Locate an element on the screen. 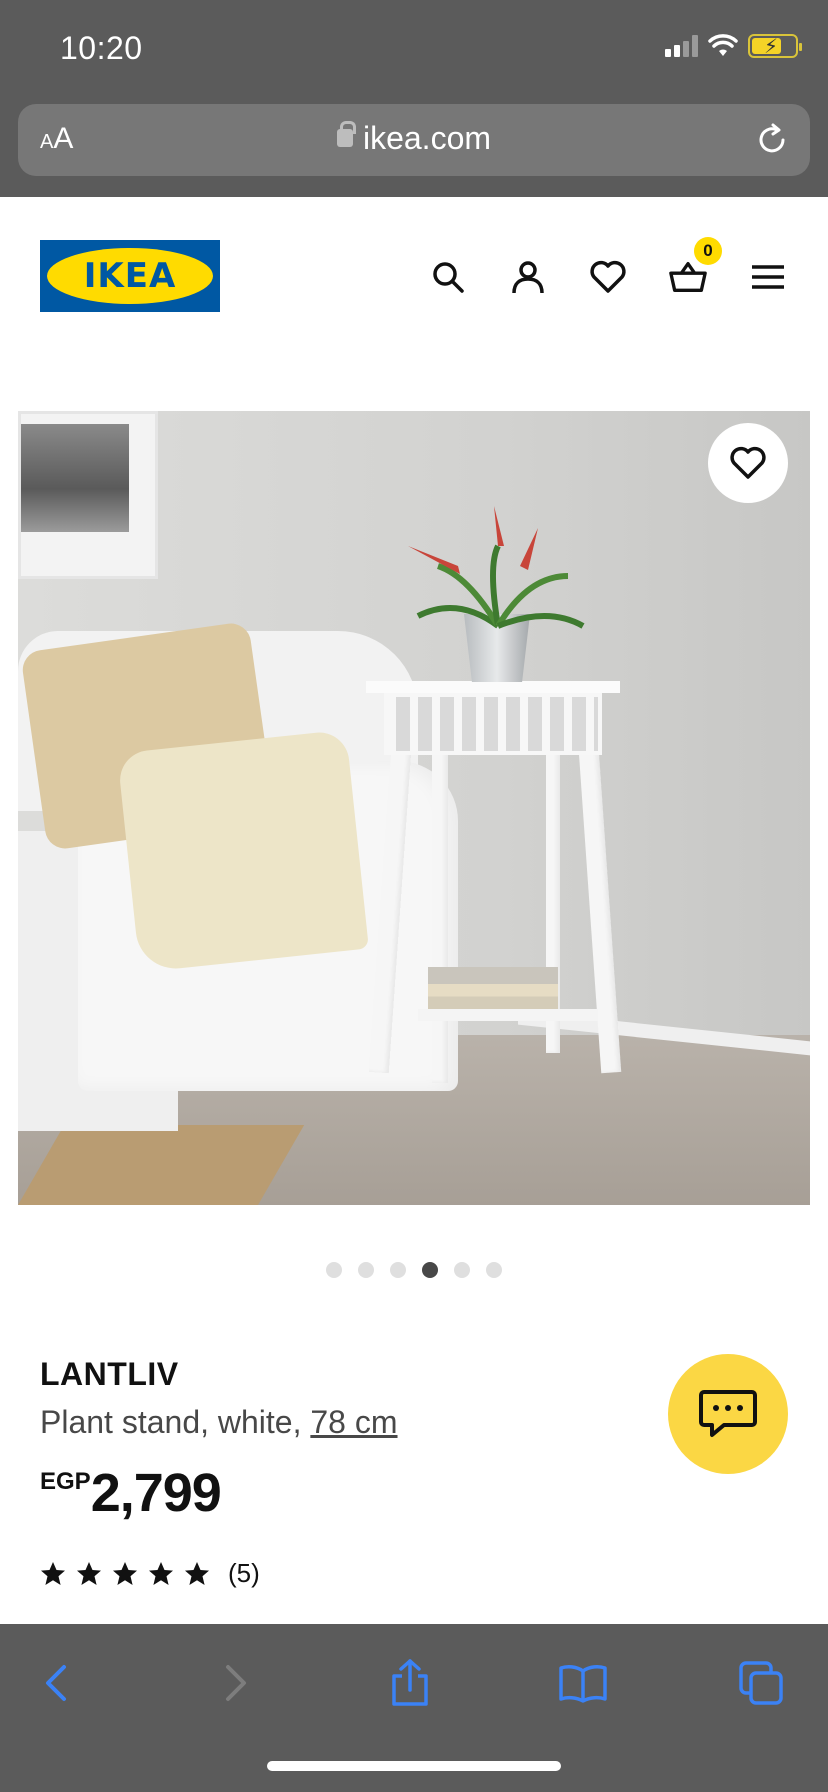  price-currency: EGP is located at coordinates (65, 1481).